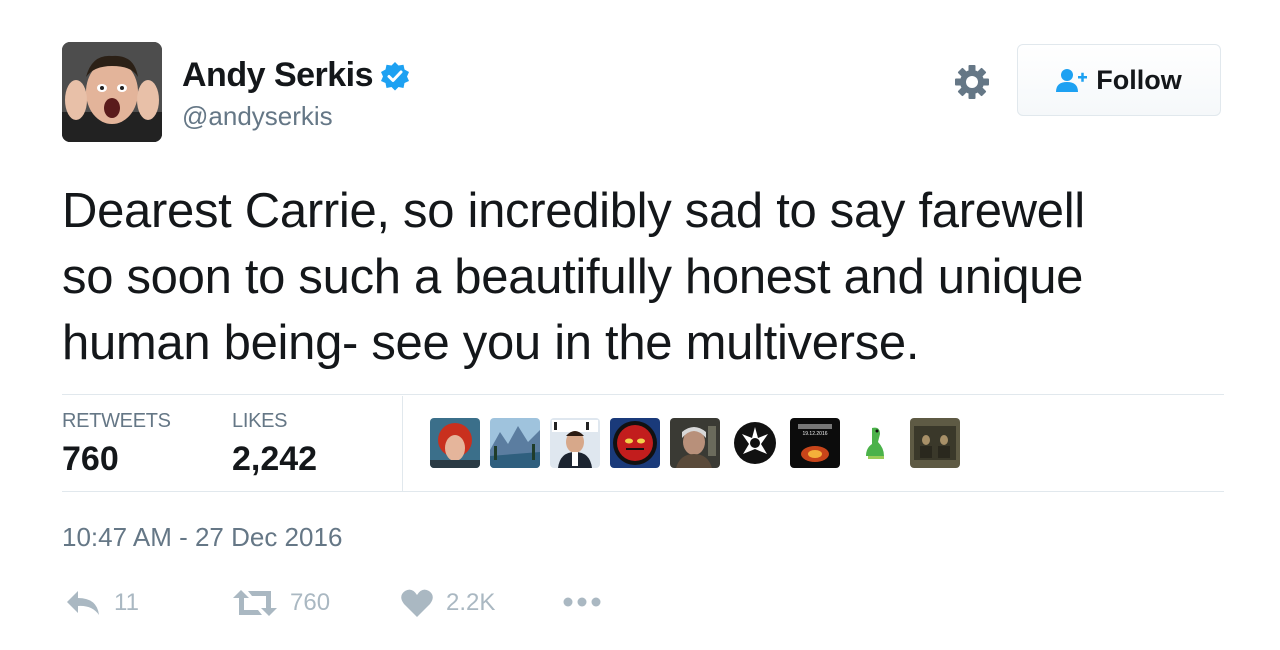 The width and height of the screenshot is (1280, 650). I want to click on liker-badge-text: 19.12.2016, so click(815, 434).